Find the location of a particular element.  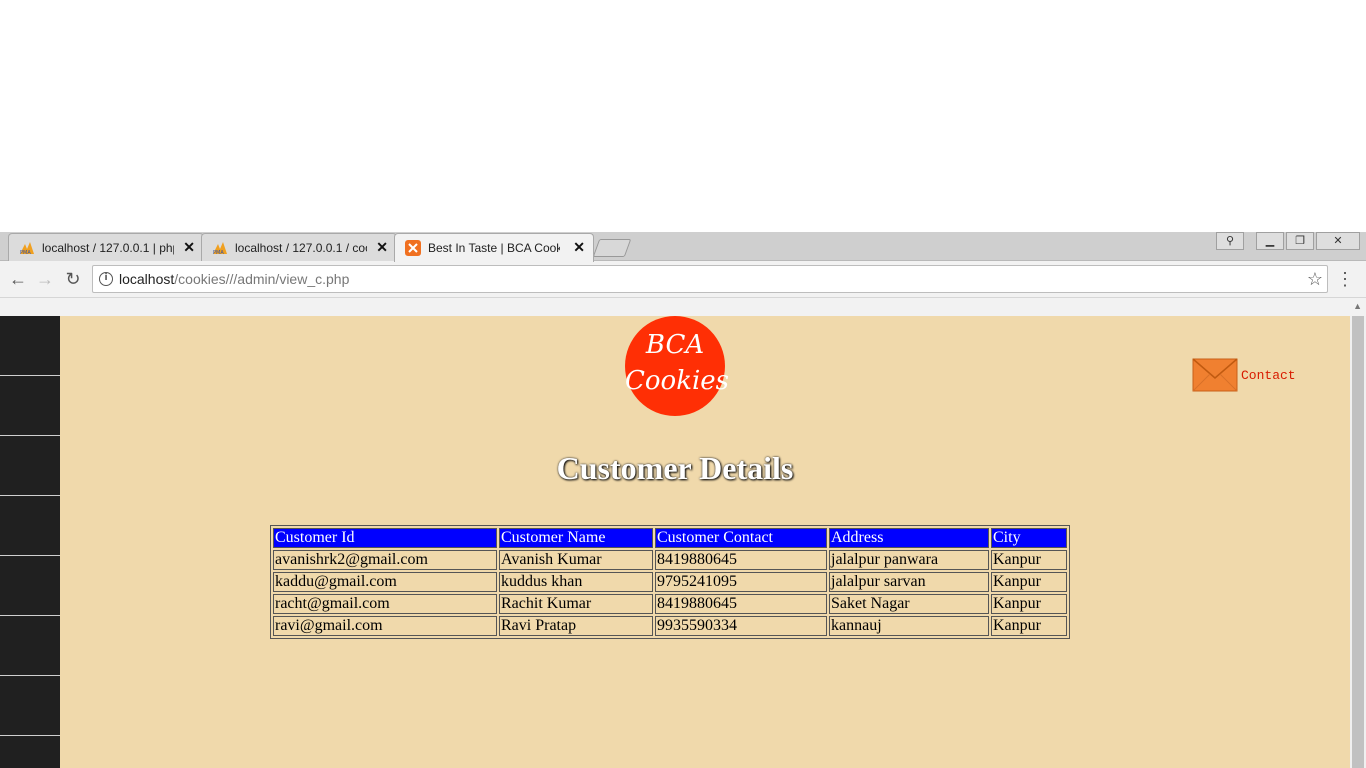

logo-line-1: BCA is located at coordinates (675, 345).